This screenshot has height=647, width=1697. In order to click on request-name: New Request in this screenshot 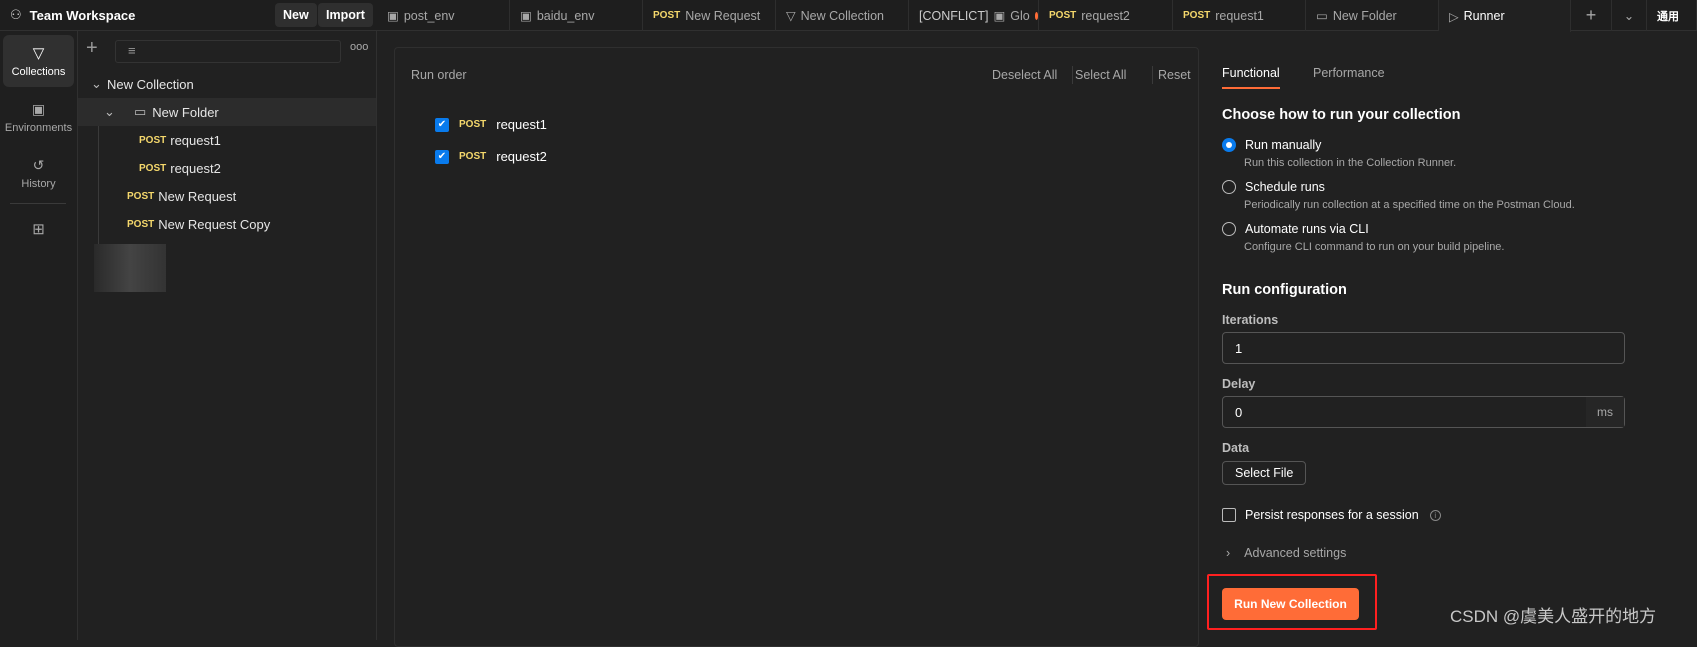, I will do `click(197, 196)`.